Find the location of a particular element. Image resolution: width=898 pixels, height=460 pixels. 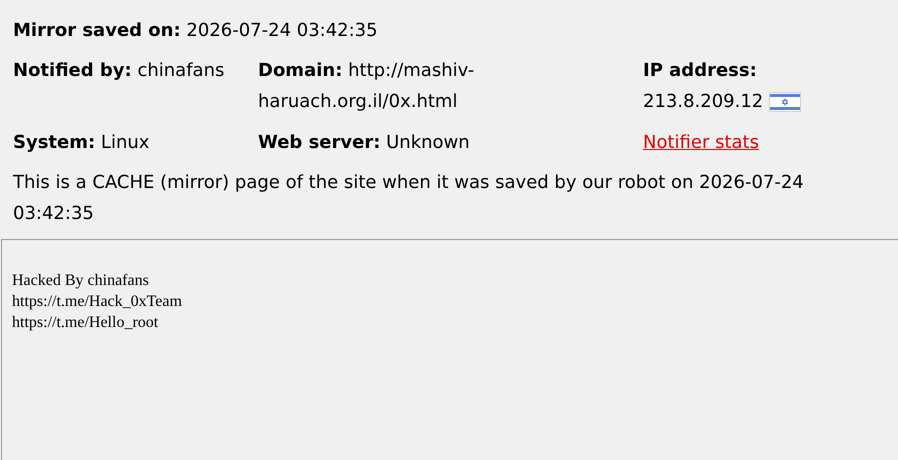

ip-label: IP address: is located at coordinates (700, 71).